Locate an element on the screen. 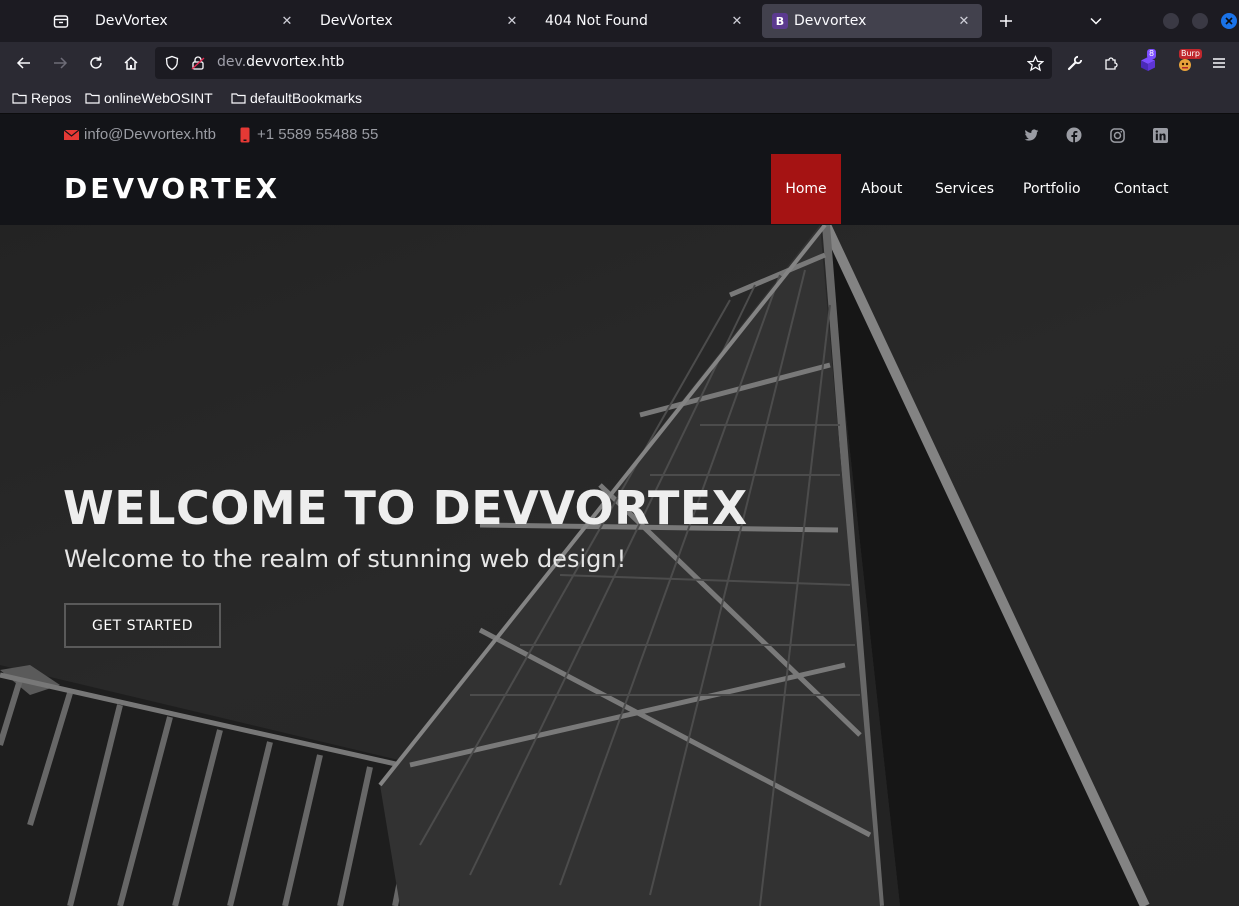 The image size is (1239, 906). bookmark-label: Repos is located at coordinates (51, 98).